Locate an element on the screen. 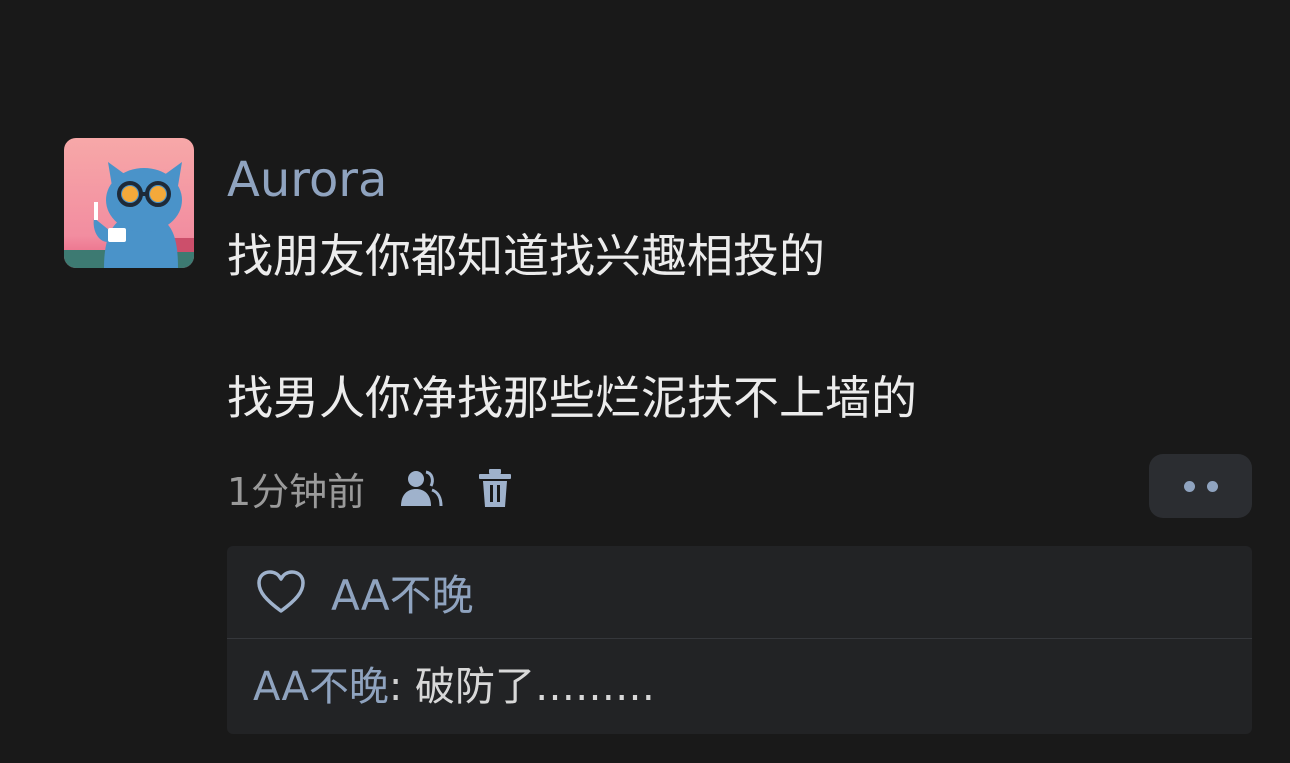  likes-row: AA不晚 is located at coordinates (739, 592).